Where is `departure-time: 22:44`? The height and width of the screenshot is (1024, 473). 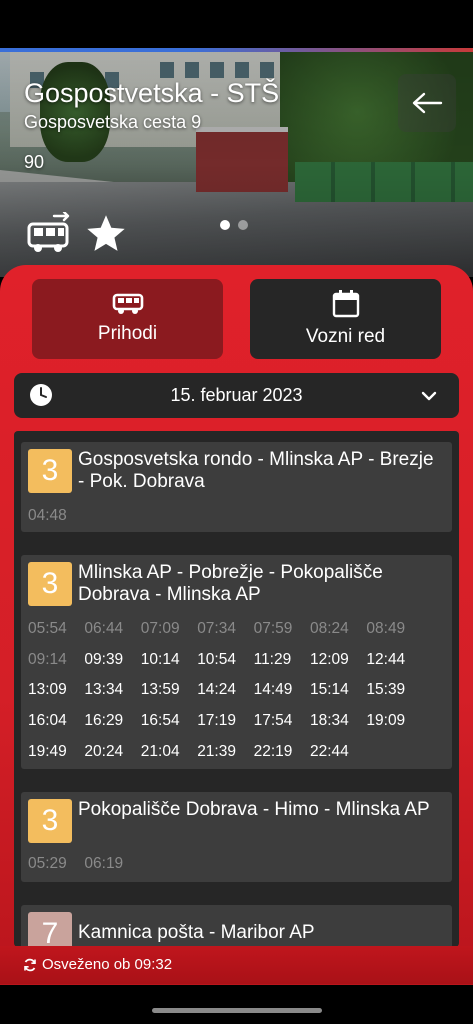 departure-time: 22:44 is located at coordinates (329, 751).